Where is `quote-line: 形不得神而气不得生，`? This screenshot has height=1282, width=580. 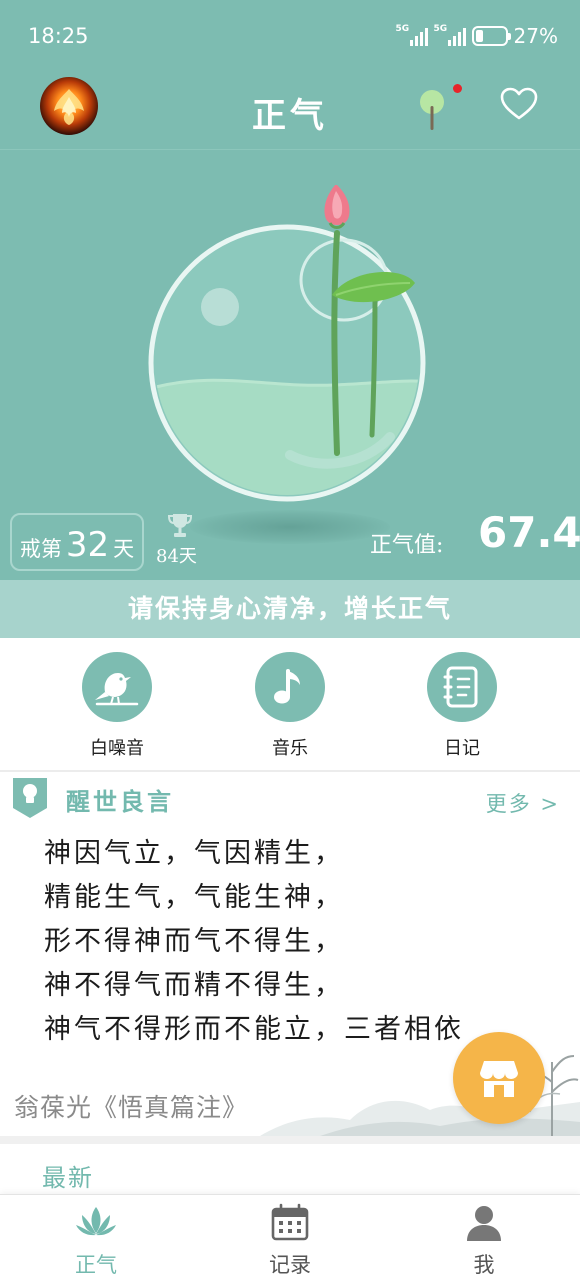
quote-line: 形不得神而气不得生， is located at coordinates (194, 941).